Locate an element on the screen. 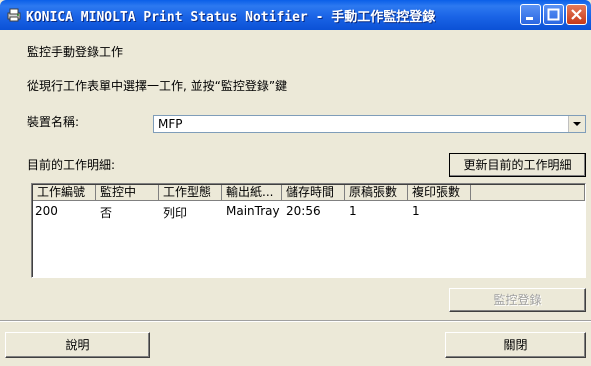 Image resolution: width=591 pixels, height=366 pixels. section-title: 監控手動登錄工作 is located at coordinates (75, 52).